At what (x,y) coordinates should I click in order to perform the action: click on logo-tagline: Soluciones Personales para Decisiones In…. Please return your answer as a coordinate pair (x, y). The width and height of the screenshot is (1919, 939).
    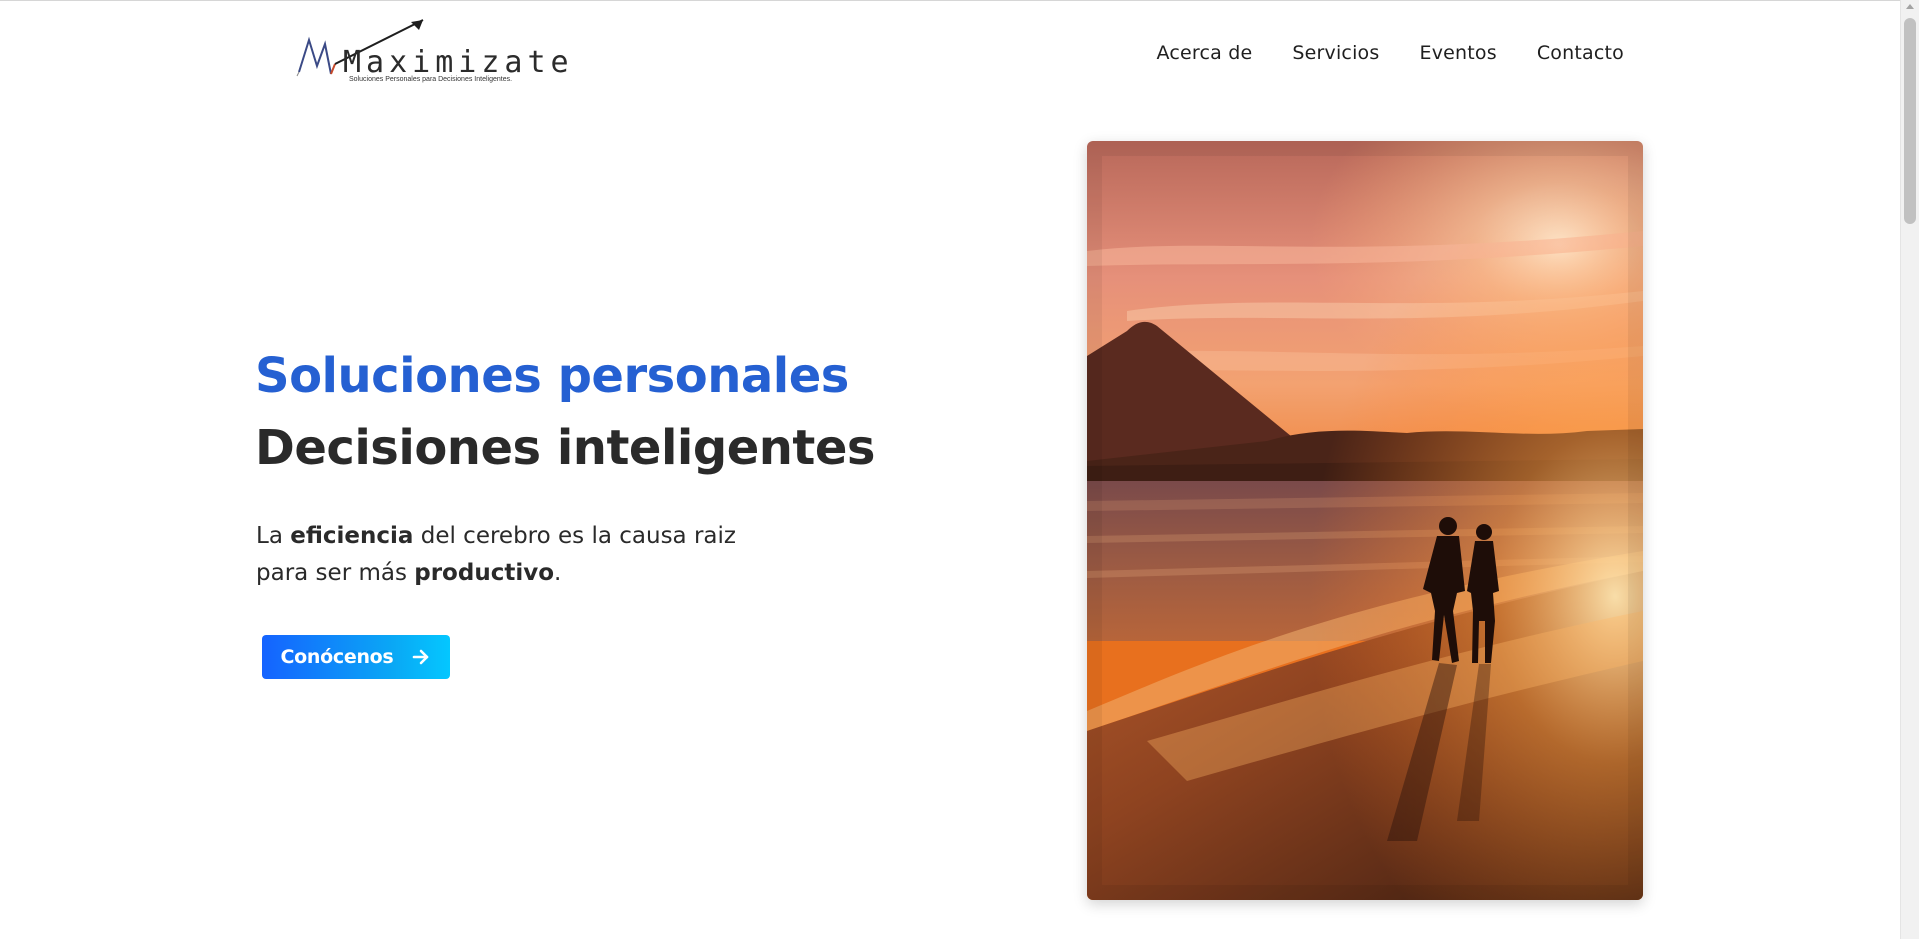
    Looking at the image, I should click on (431, 79).